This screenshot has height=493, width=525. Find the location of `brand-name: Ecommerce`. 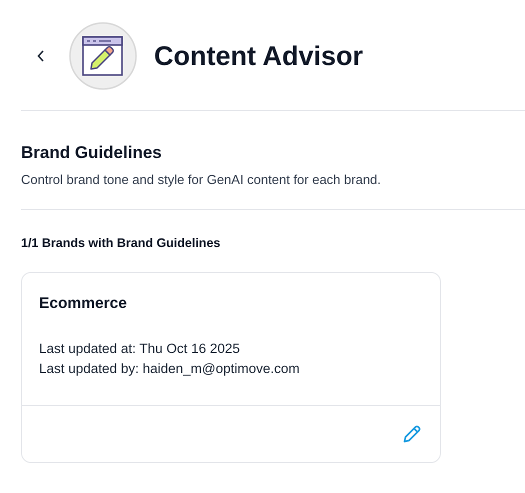

brand-name: Ecommerce is located at coordinates (83, 304).